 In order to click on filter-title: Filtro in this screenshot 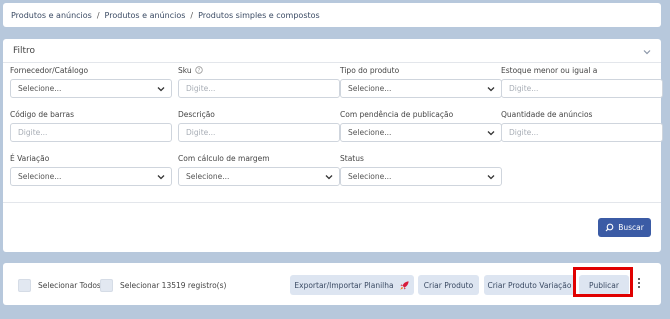, I will do `click(24, 51)`.